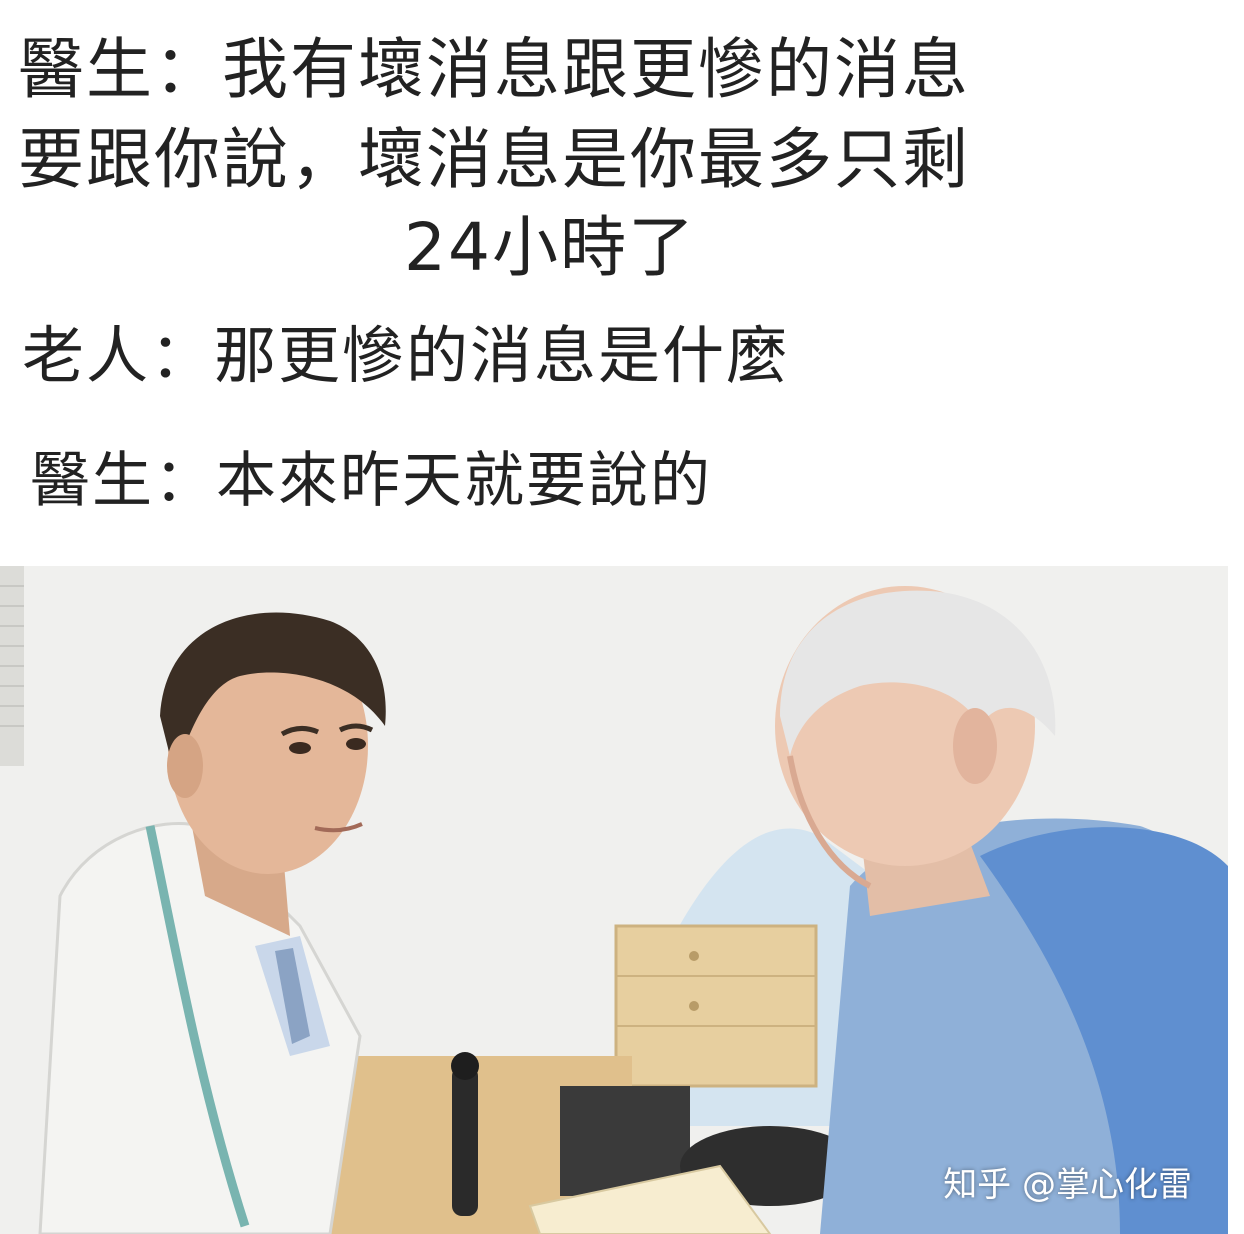  Describe the element at coordinates (494, 159) in the screenshot. I see `caption-line-doctor-2: 要跟你說，壞消息是你最多只剩` at that location.